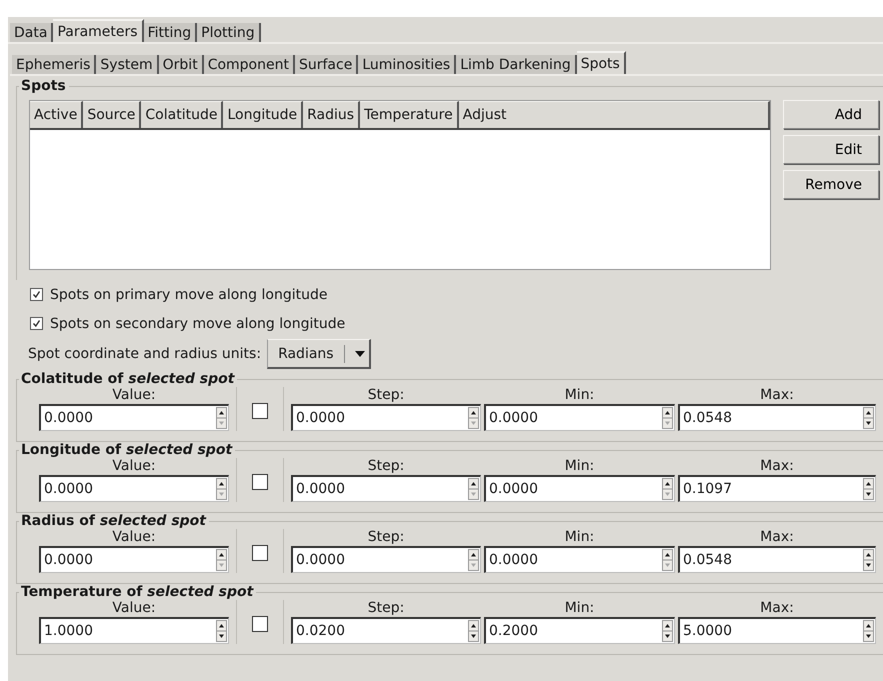 The height and width of the screenshot is (681, 883). Describe the element at coordinates (127, 64) in the screenshot. I see `tab: System` at that location.